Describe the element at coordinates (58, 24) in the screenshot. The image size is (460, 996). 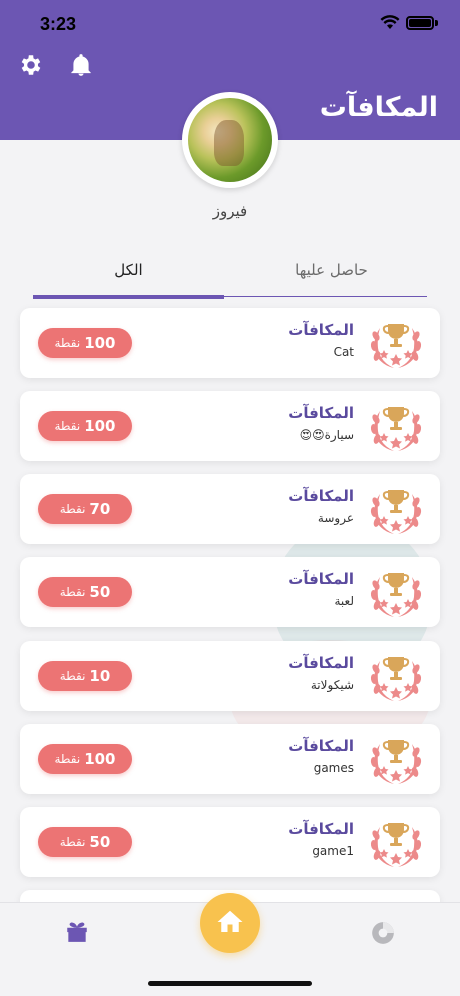
I see `status-time: 3:23` at that location.